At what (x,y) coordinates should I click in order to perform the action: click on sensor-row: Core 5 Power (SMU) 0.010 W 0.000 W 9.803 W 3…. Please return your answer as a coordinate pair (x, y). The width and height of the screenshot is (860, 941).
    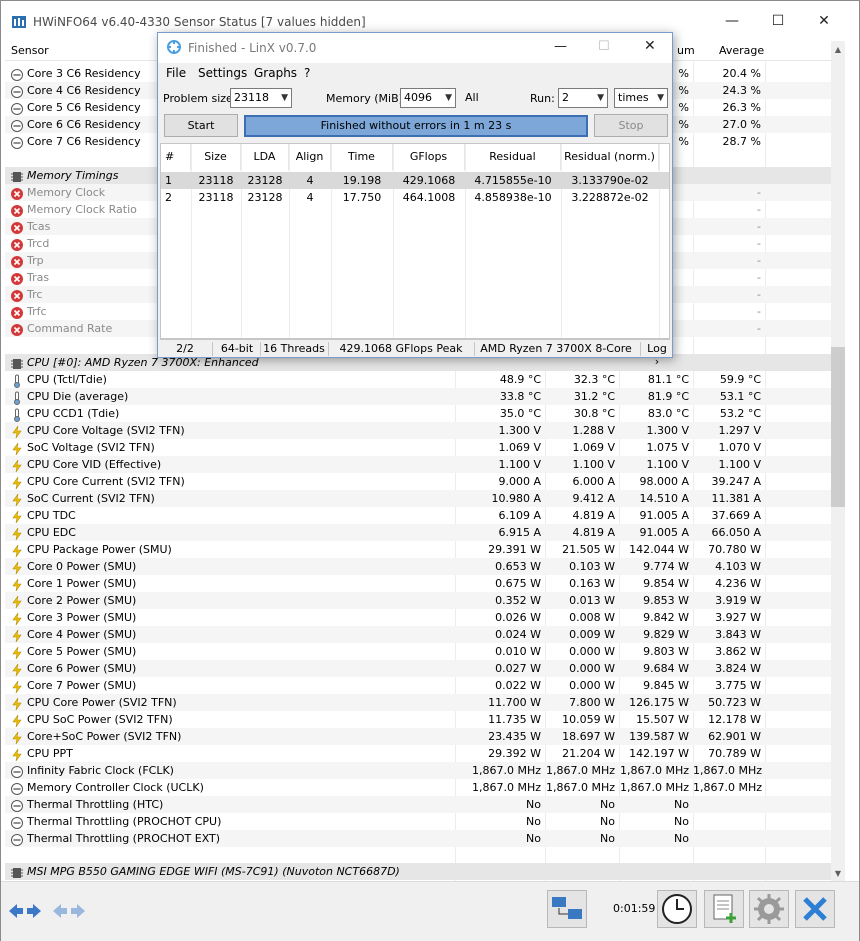
    Looking at the image, I should click on (418, 651).